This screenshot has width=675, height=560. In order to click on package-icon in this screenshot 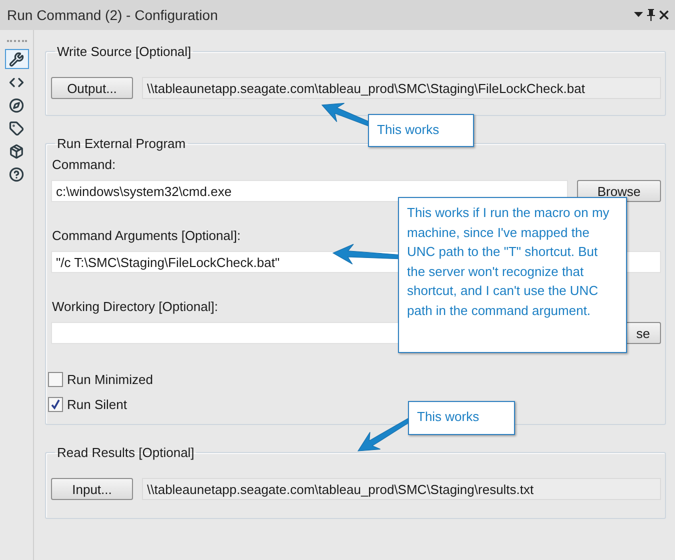, I will do `click(16, 151)`.